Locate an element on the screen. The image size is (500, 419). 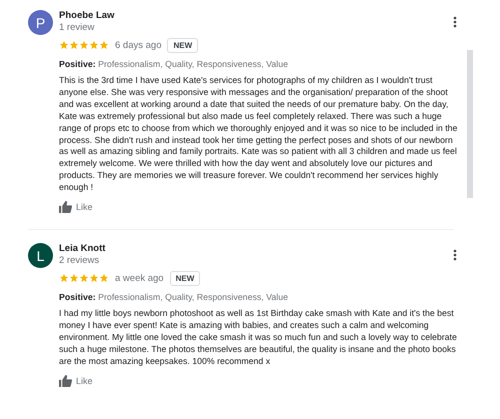
review-count: 2 reviews is located at coordinates (79, 261).